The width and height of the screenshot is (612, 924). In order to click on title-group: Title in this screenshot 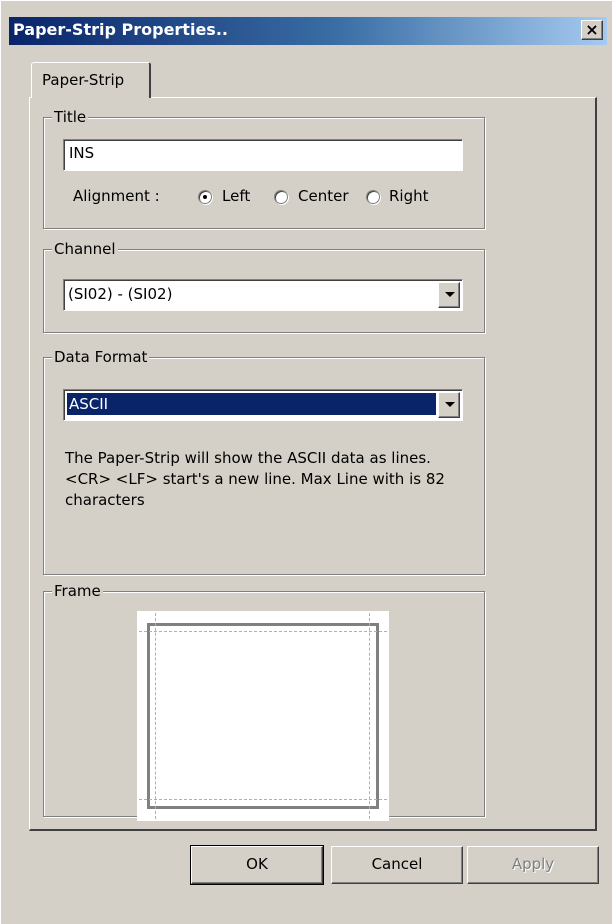, I will do `click(264, 168)`.